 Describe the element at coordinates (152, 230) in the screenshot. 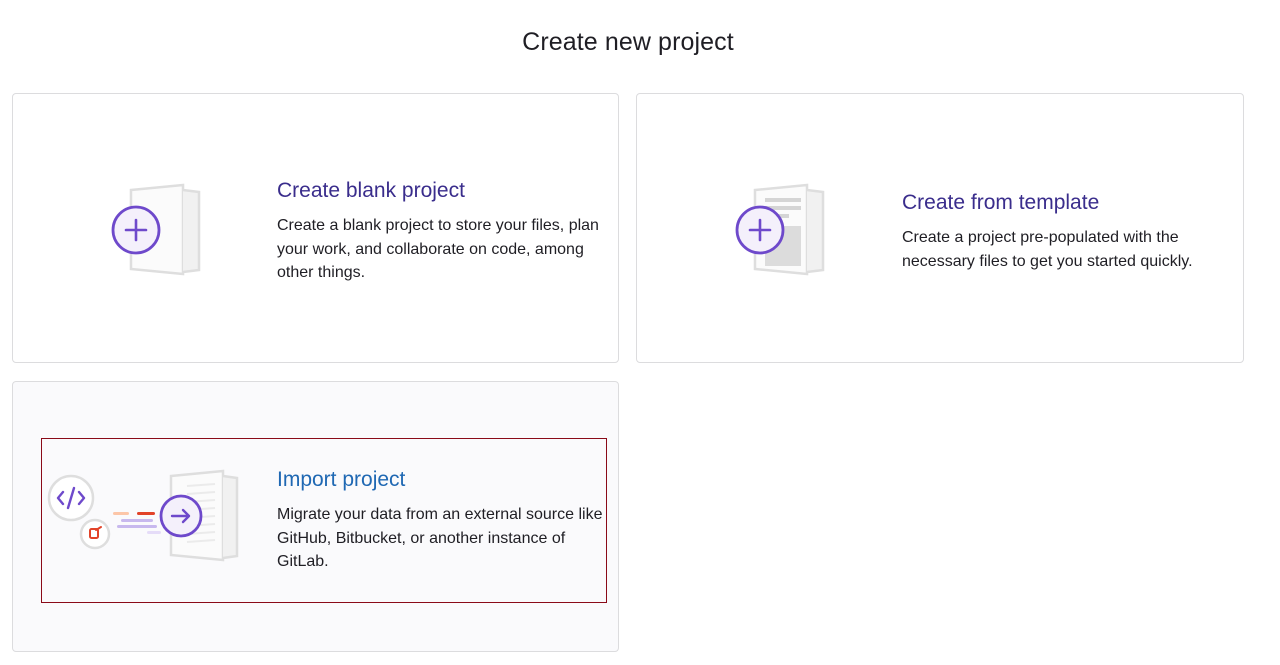

I see `new-blank-project-illustration-icon` at that location.